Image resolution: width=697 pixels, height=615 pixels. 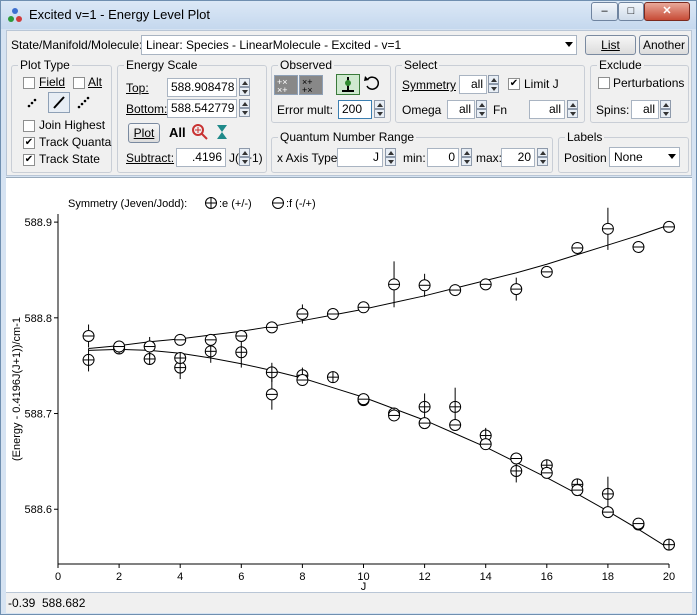 What do you see at coordinates (424, 577) in the screenshot?
I see `x-tick-label: 12` at bounding box center [424, 577].